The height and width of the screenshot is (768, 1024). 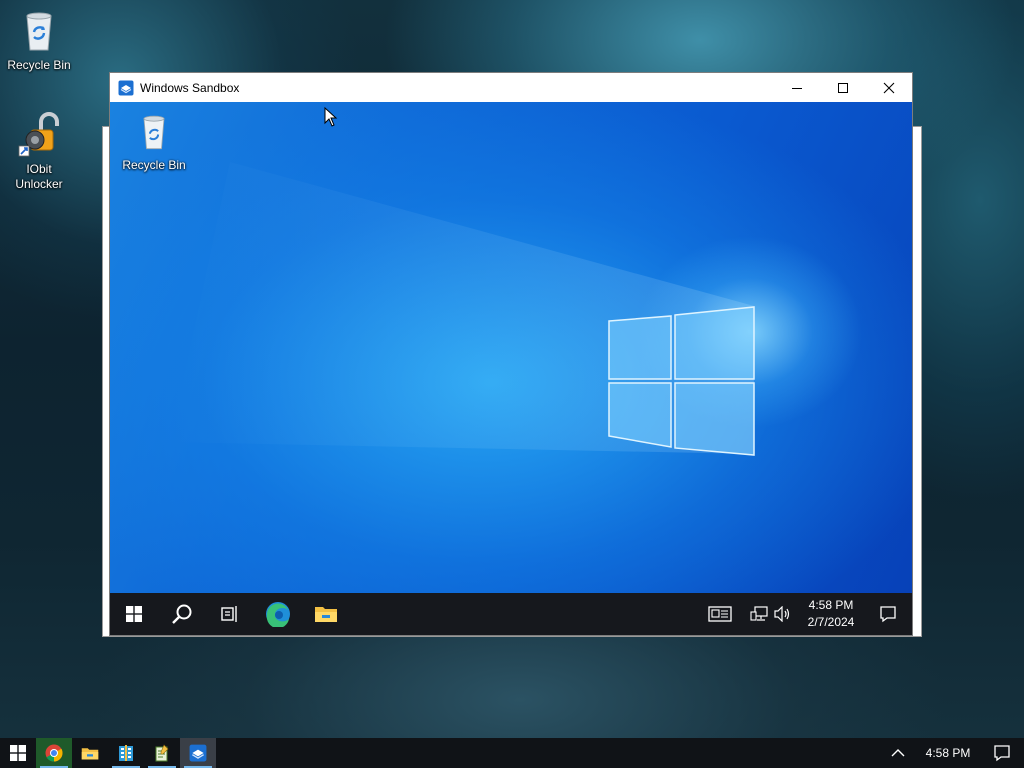 I want to click on host-taskbar-chrome, so click(x=54, y=753).